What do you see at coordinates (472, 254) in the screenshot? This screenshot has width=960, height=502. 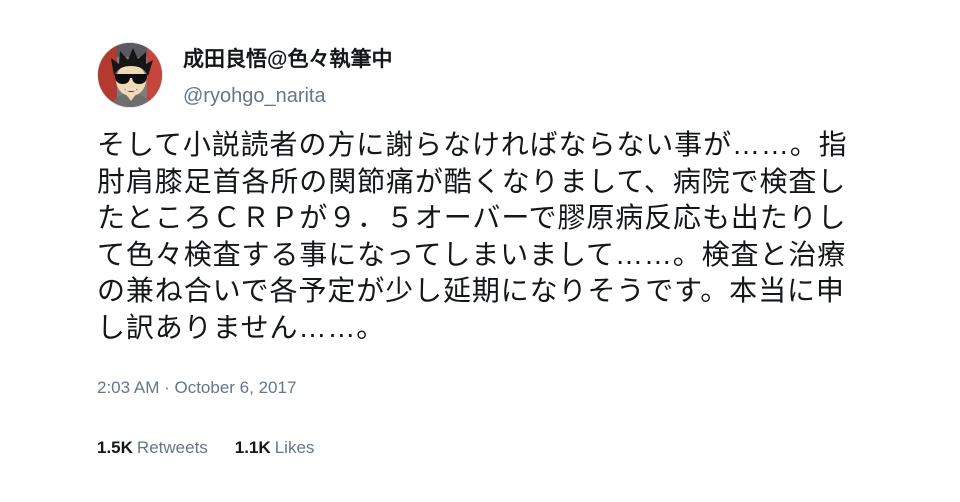 I see `tweet-text-line: て色々検査する事になってしまいまして……。検査と治療` at bounding box center [472, 254].